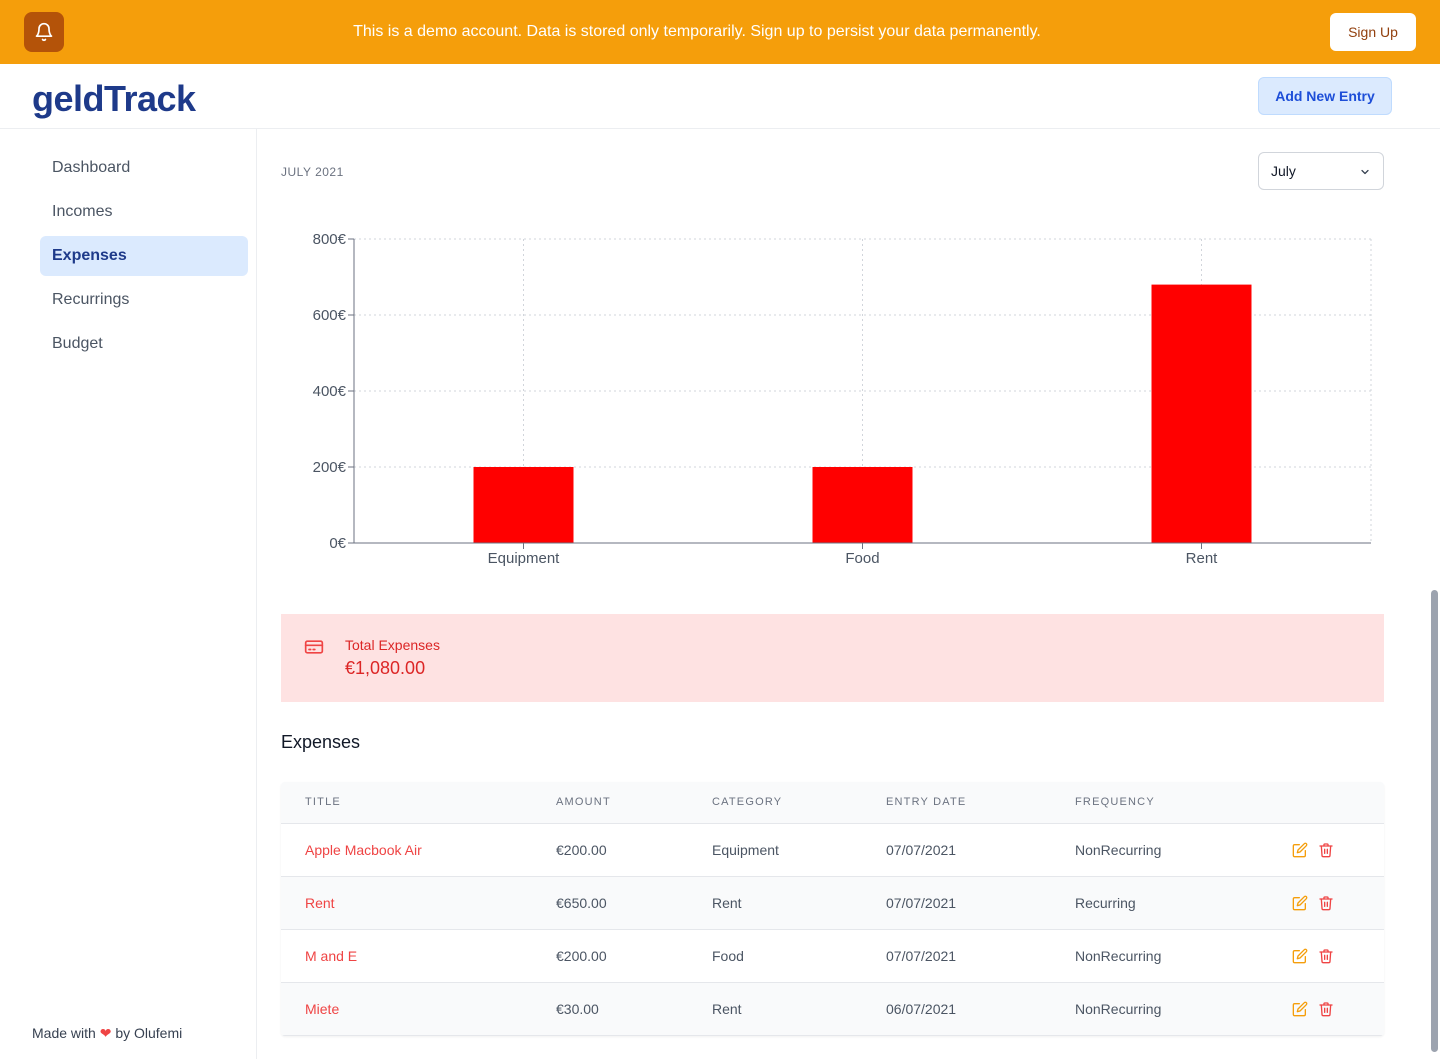  I want to click on chevron-down-icon, so click(1365, 172).